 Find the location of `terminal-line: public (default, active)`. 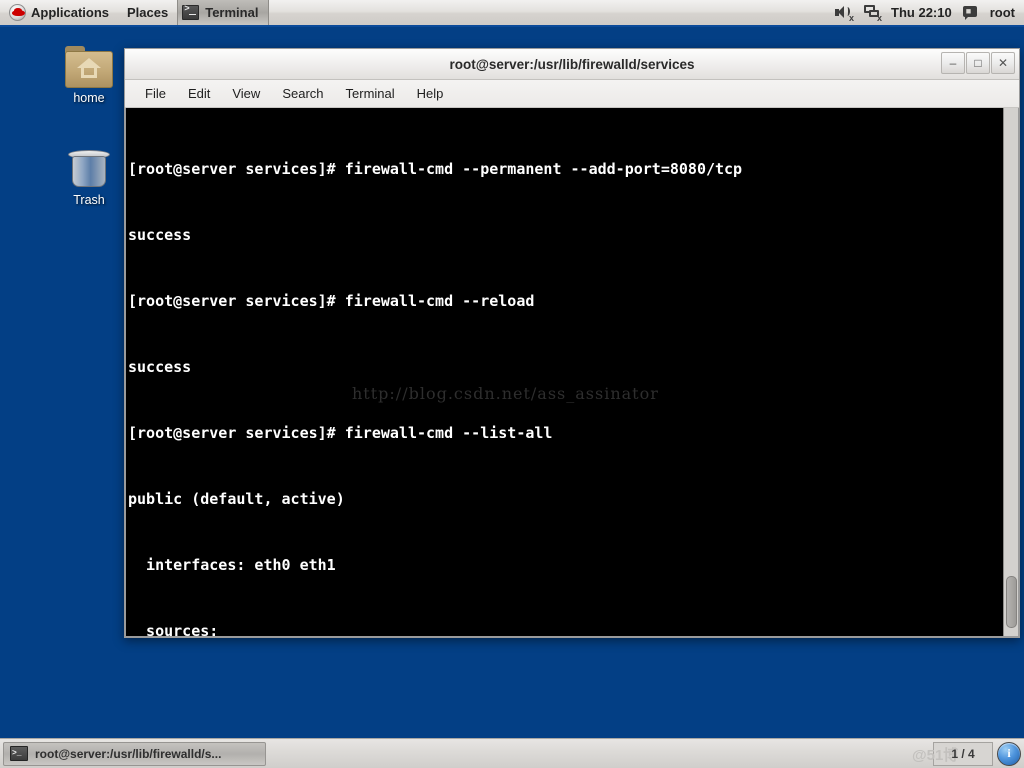

terminal-line: public (default, active) is located at coordinates (236, 499).